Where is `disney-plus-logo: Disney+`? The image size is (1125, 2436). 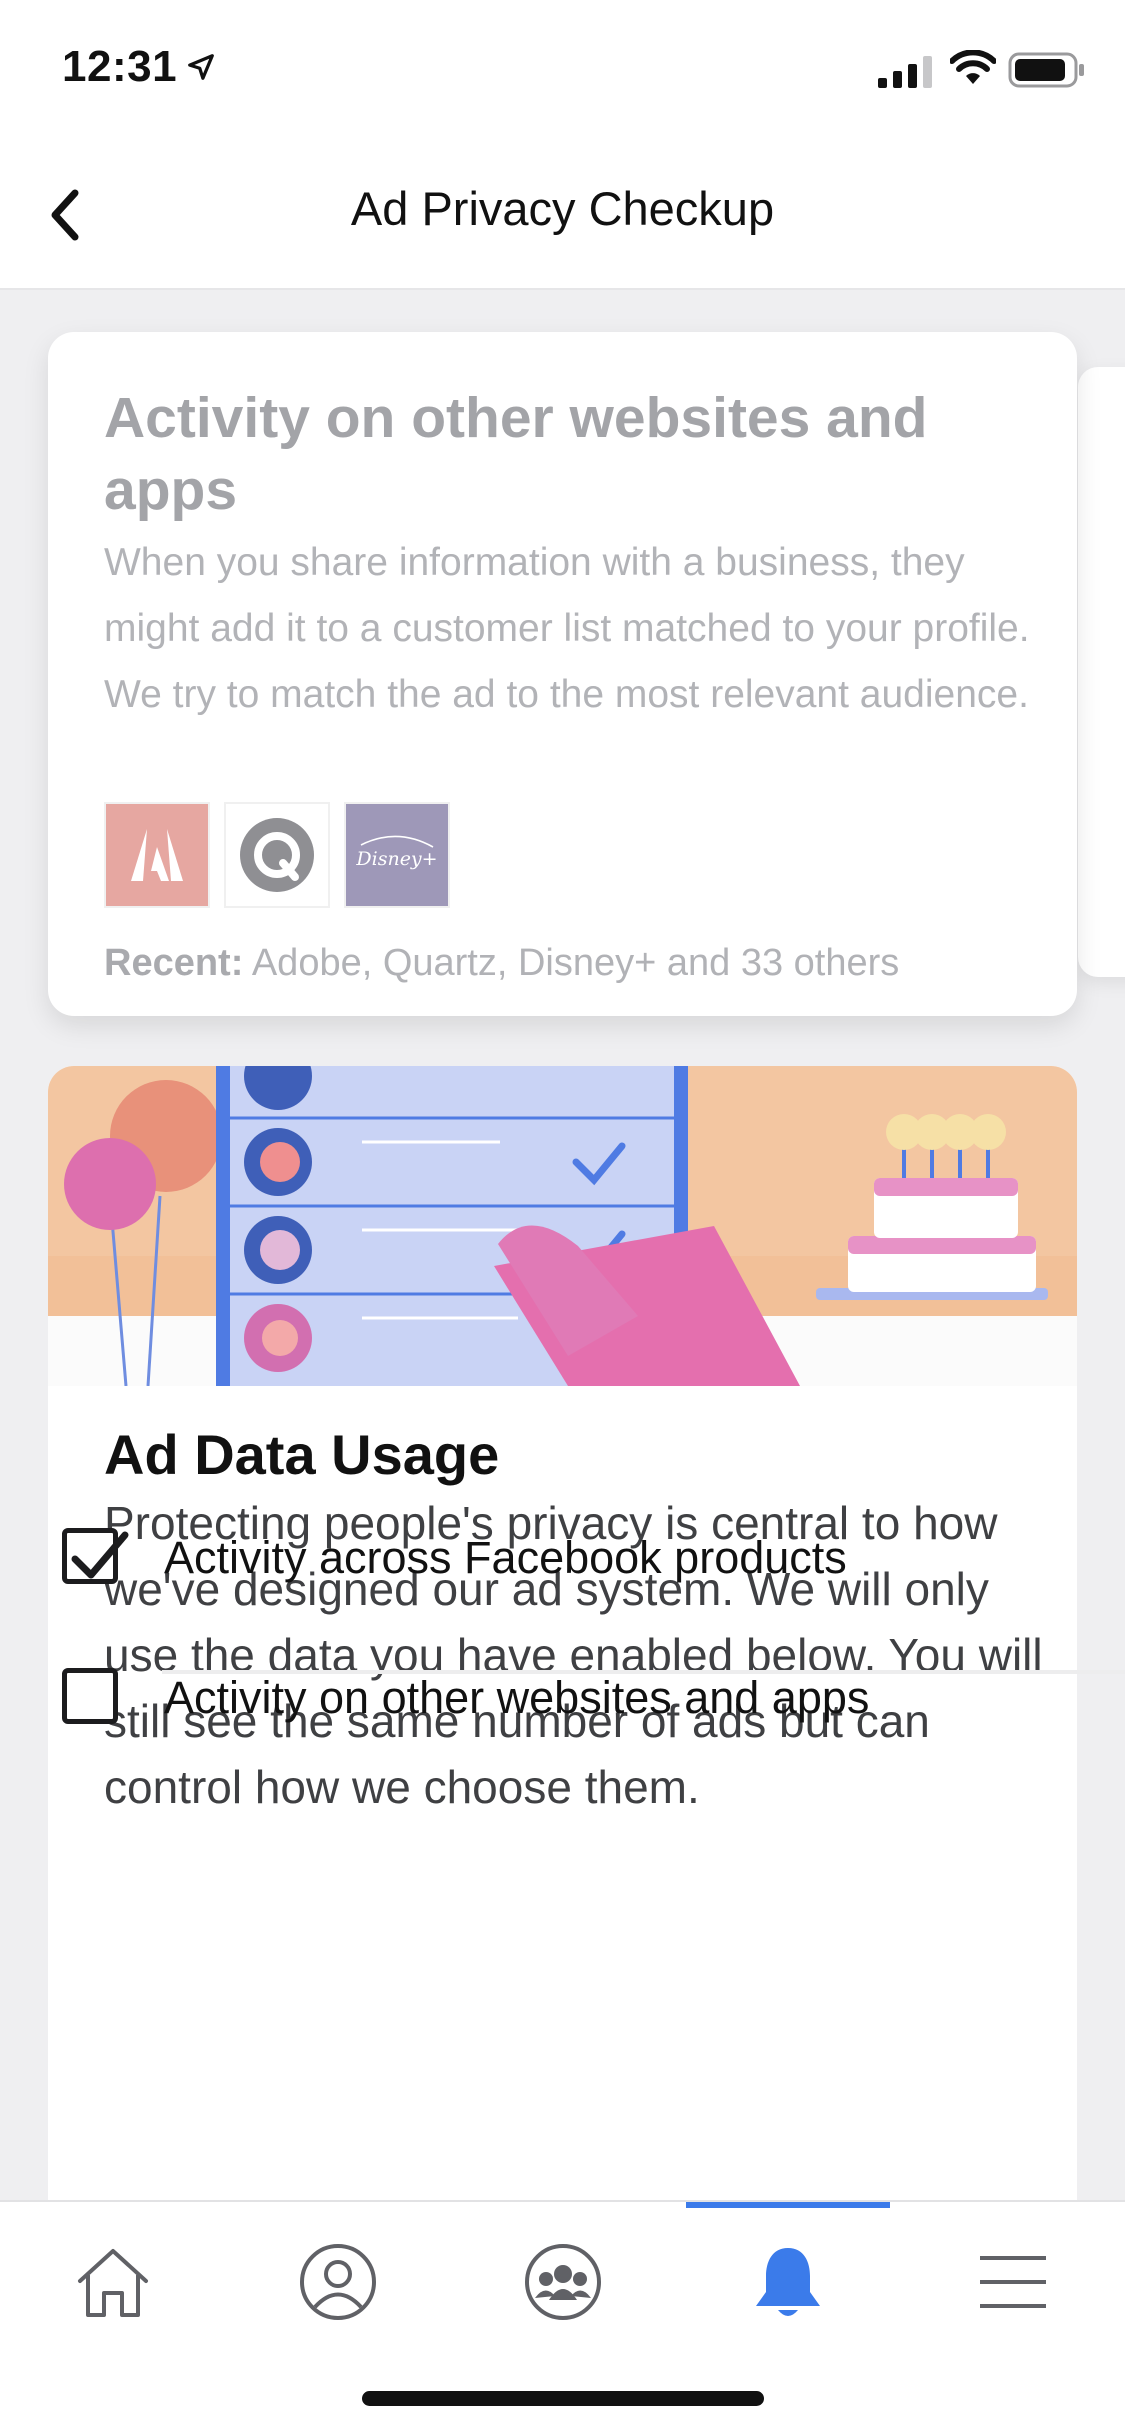
disney-plus-logo: Disney+ is located at coordinates (397, 855).